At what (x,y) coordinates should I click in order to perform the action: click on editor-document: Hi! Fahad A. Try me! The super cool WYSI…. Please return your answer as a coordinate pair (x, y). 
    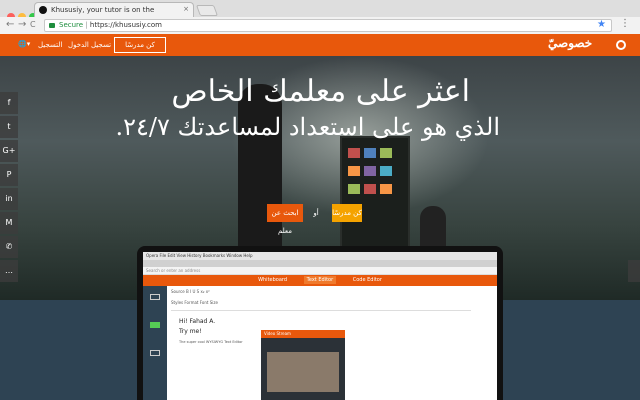
    Looking at the image, I should click on (211, 332).